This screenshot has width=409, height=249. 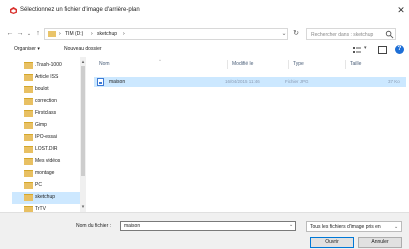 I want to click on nav-folder-correction: correction, so click(x=55, y=102).